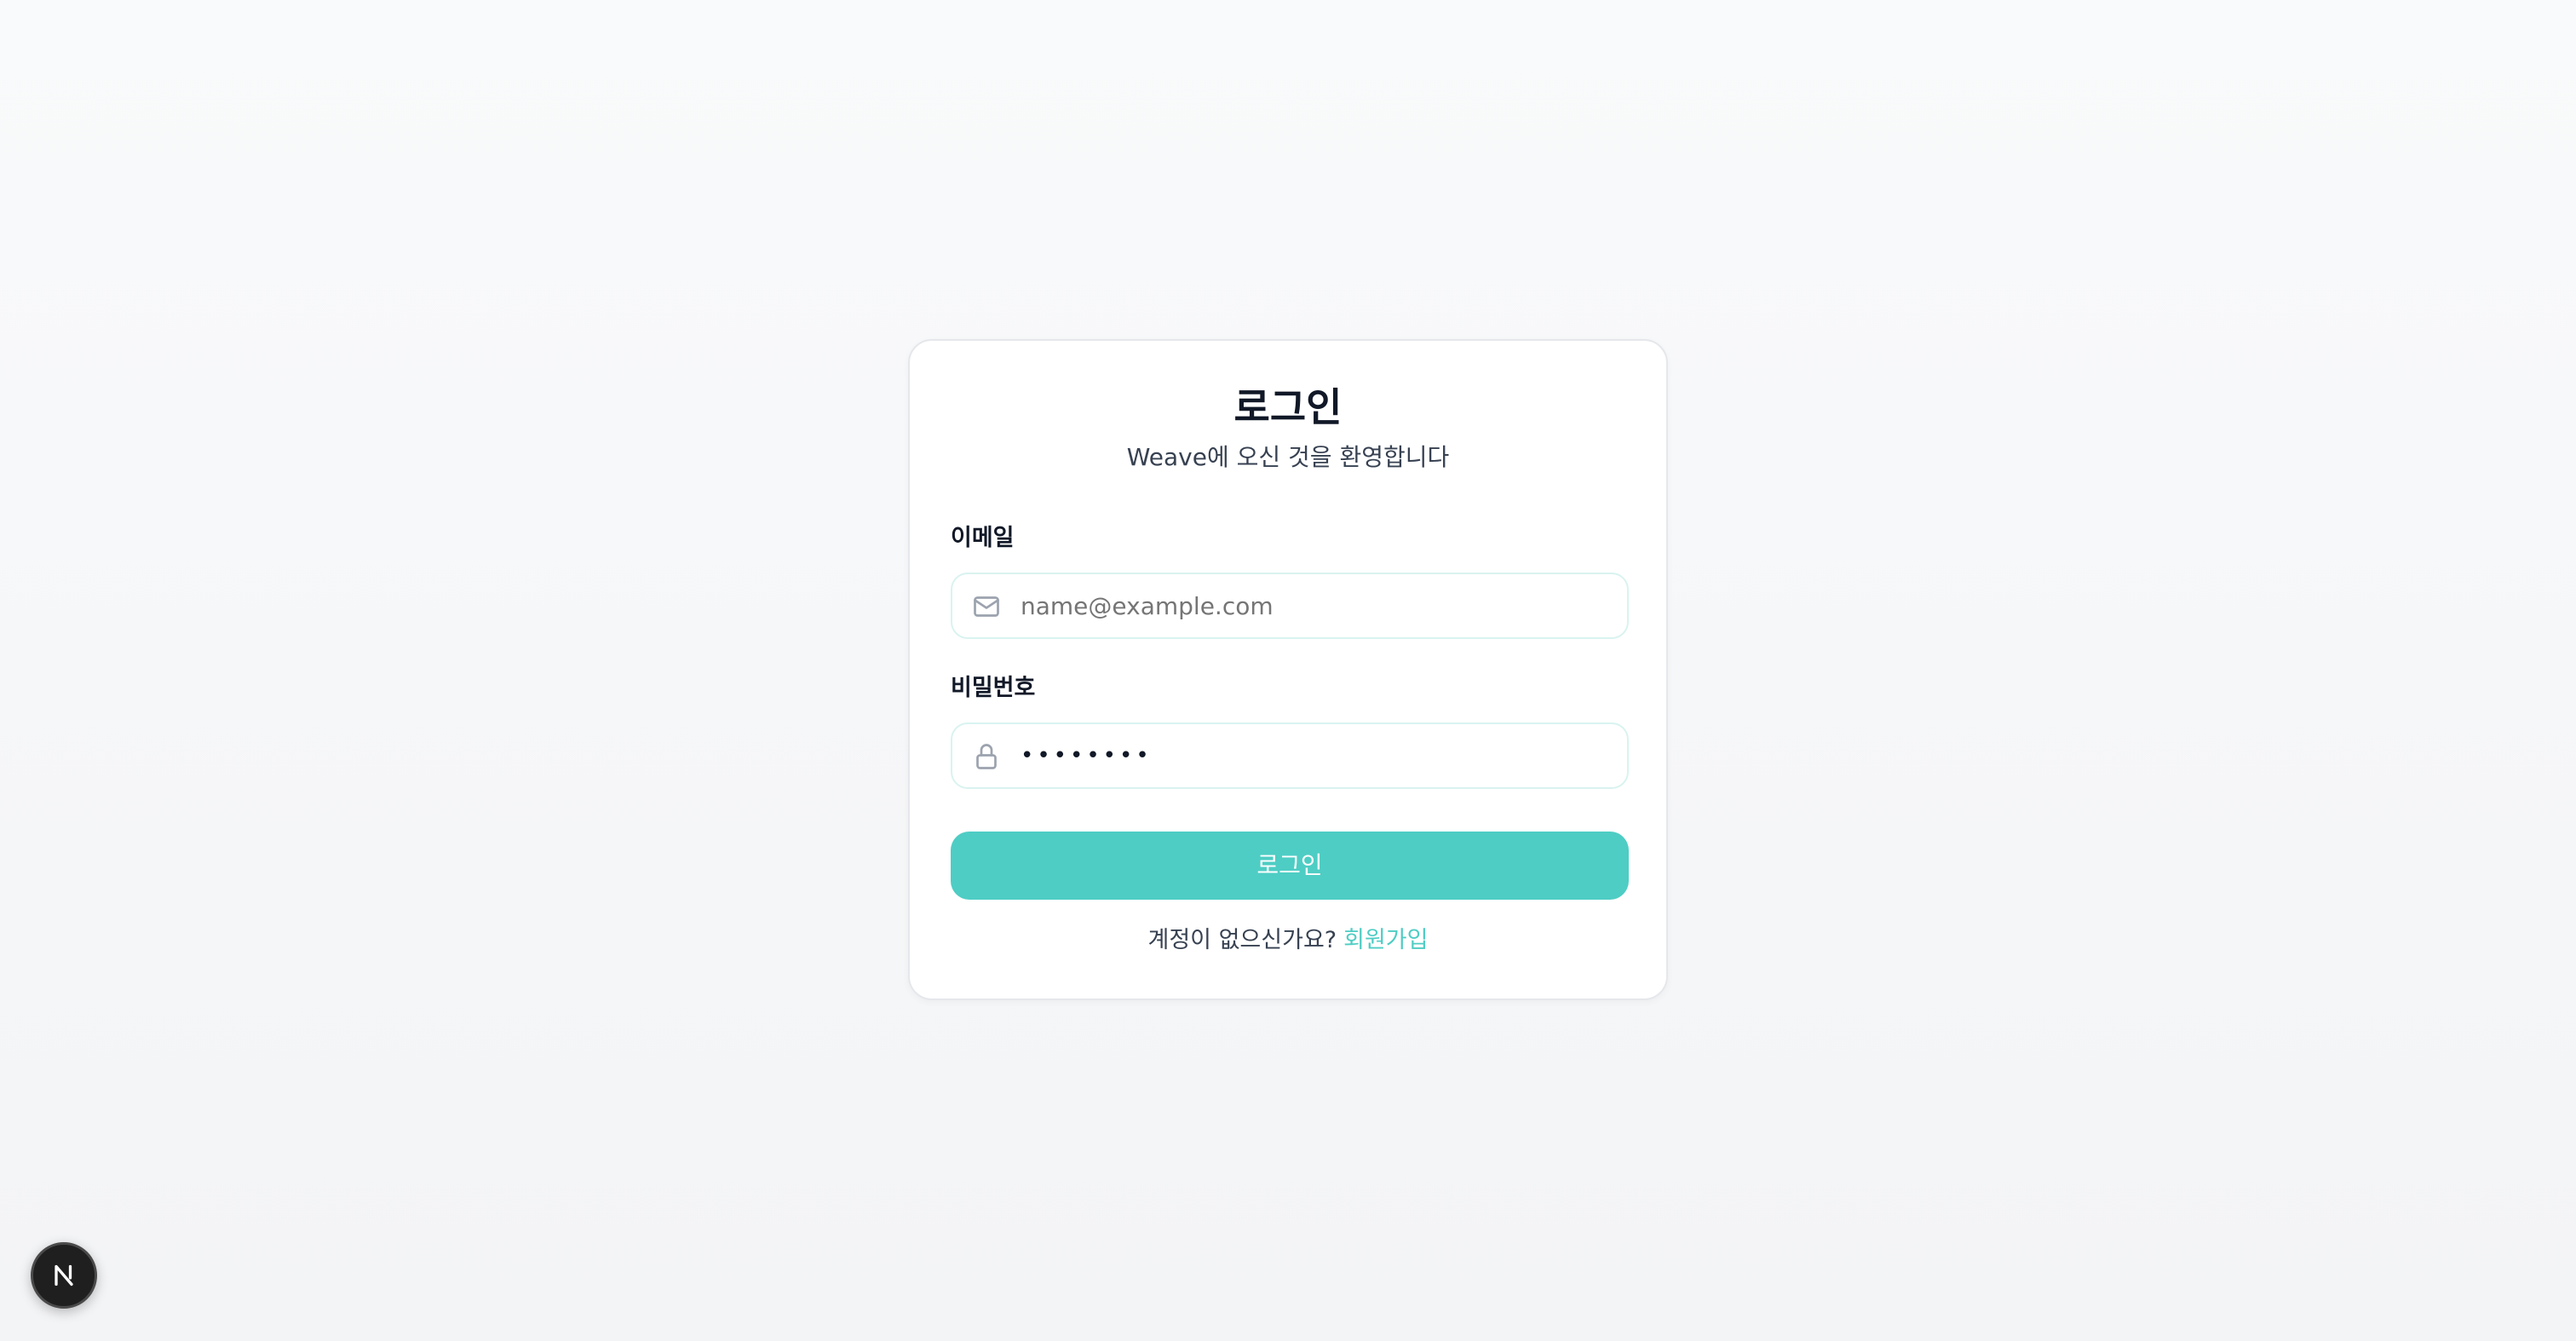  What do you see at coordinates (1385, 940) in the screenshot?
I see `signup-link: 회원가입` at bounding box center [1385, 940].